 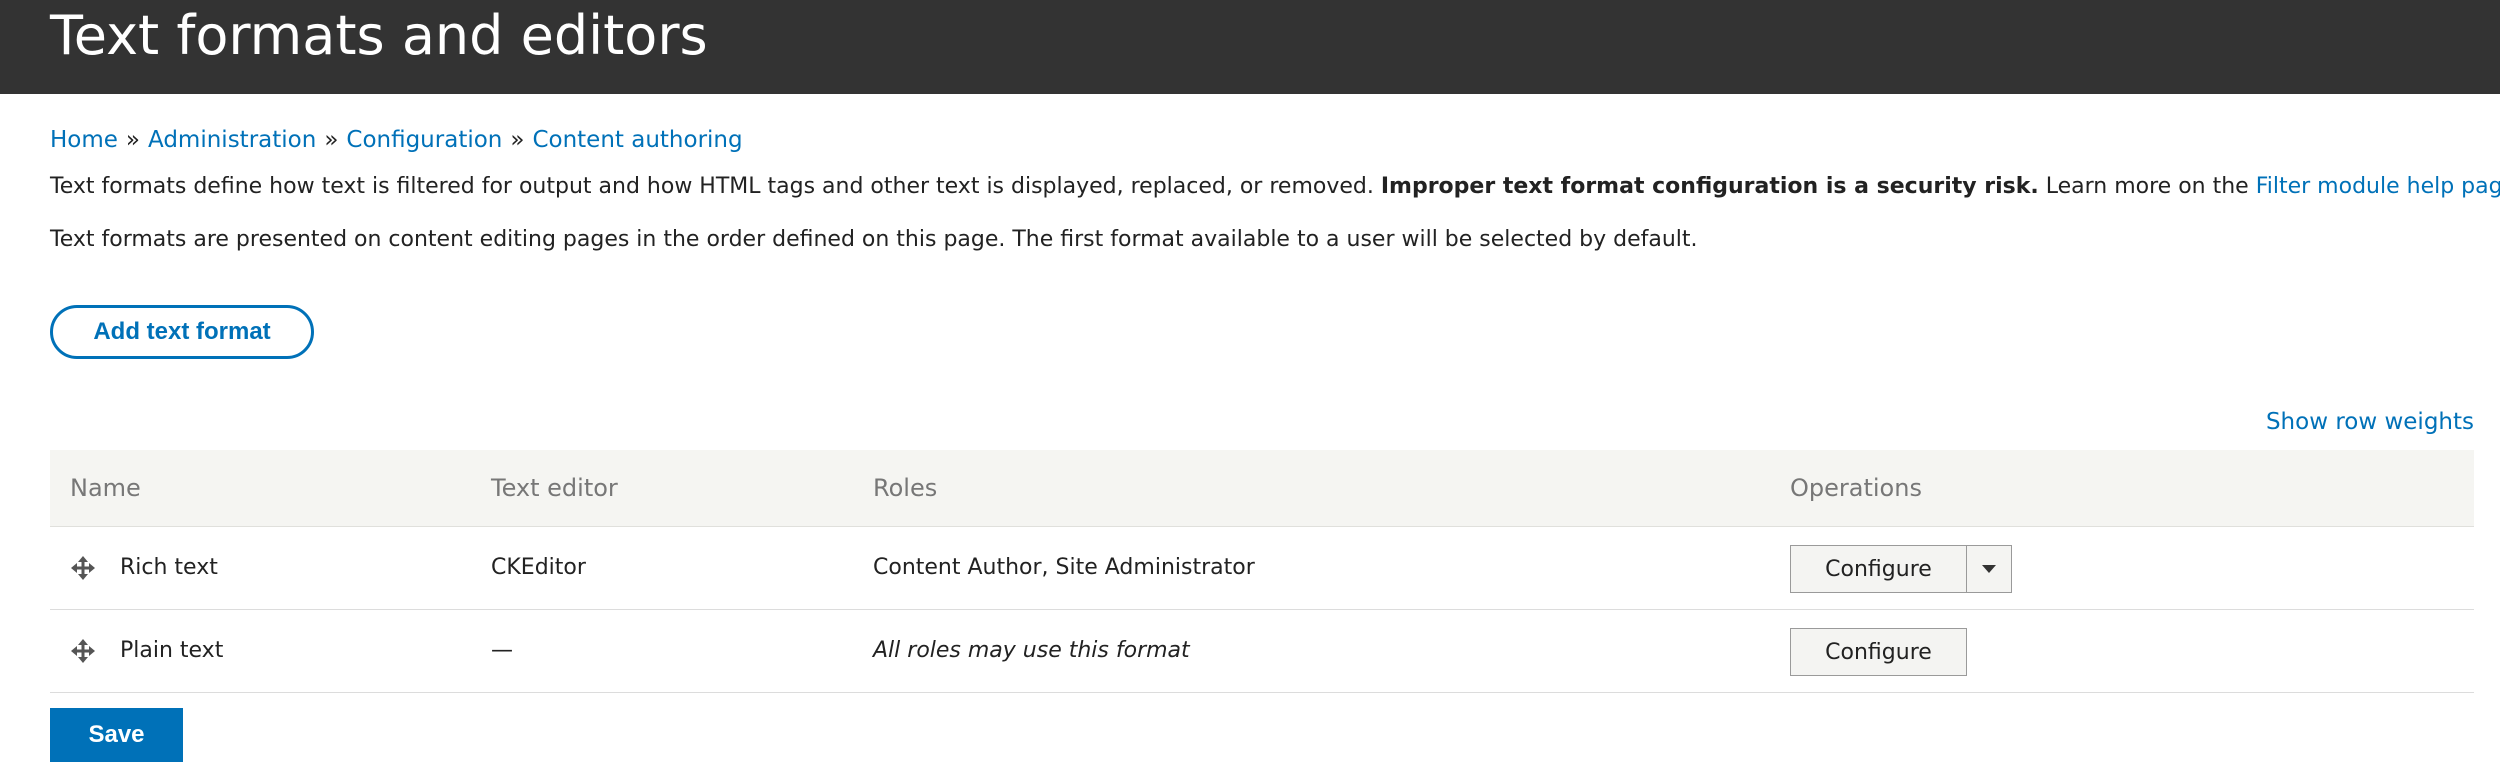 What do you see at coordinates (105, 488) in the screenshot?
I see `column-header-name: Name` at bounding box center [105, 488].